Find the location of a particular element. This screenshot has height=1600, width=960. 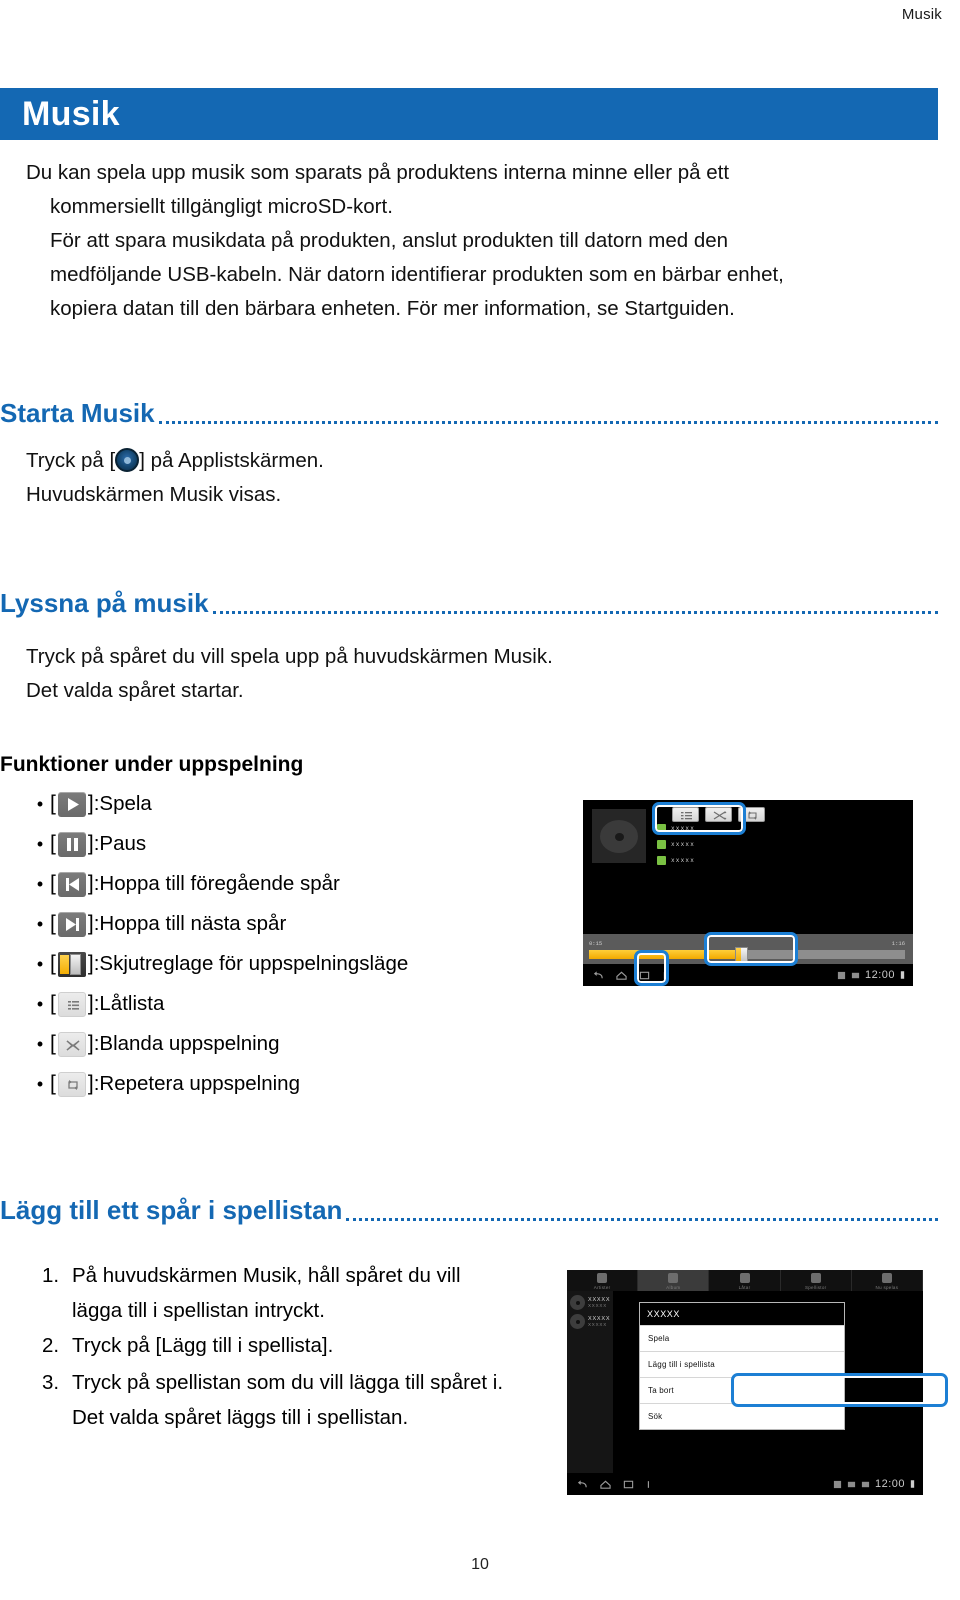

status-clock: 12:00 is located at coordinates (879, 975).